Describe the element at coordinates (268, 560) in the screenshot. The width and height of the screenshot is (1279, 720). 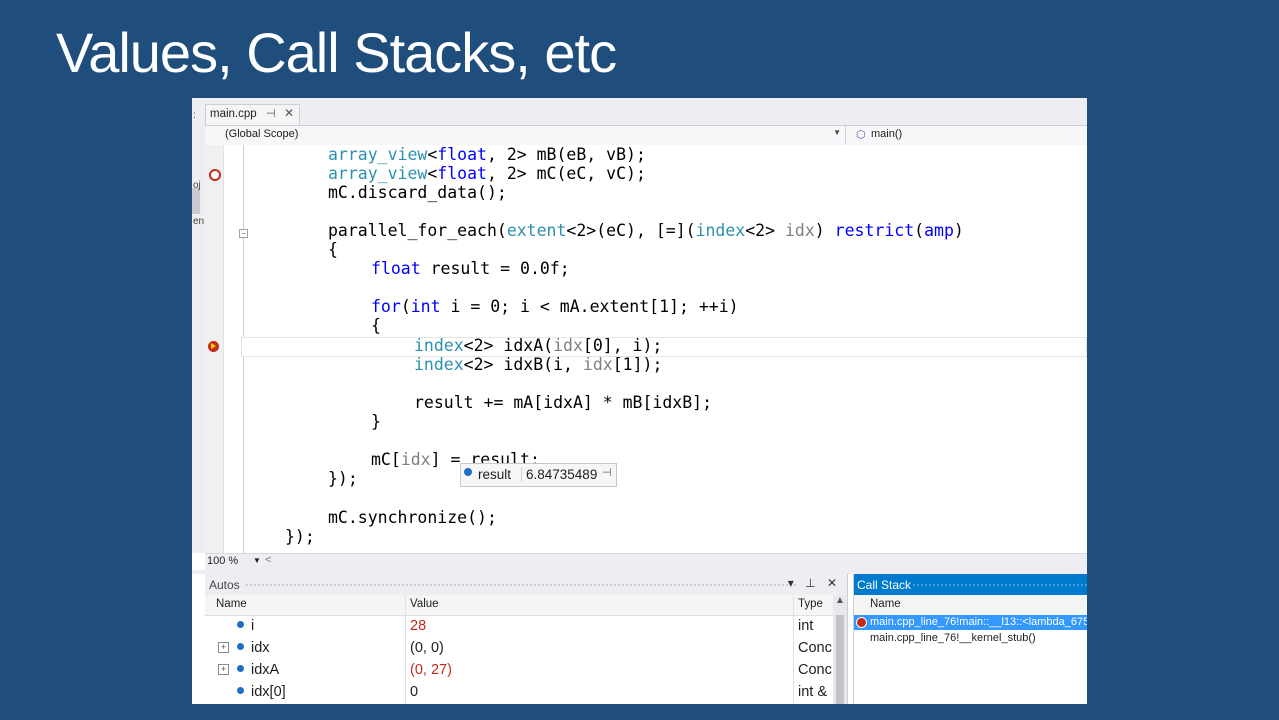
I see `scroll-left-icon: <` at that location.